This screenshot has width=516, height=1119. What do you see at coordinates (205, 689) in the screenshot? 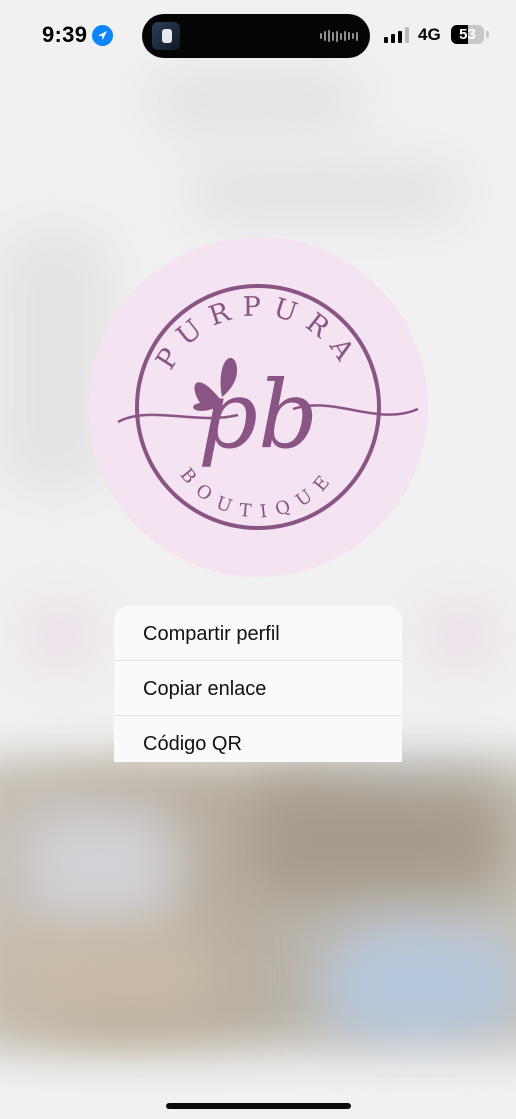
I see `menu-item-label: Copiar enlace` at bounding box center [205, 689].